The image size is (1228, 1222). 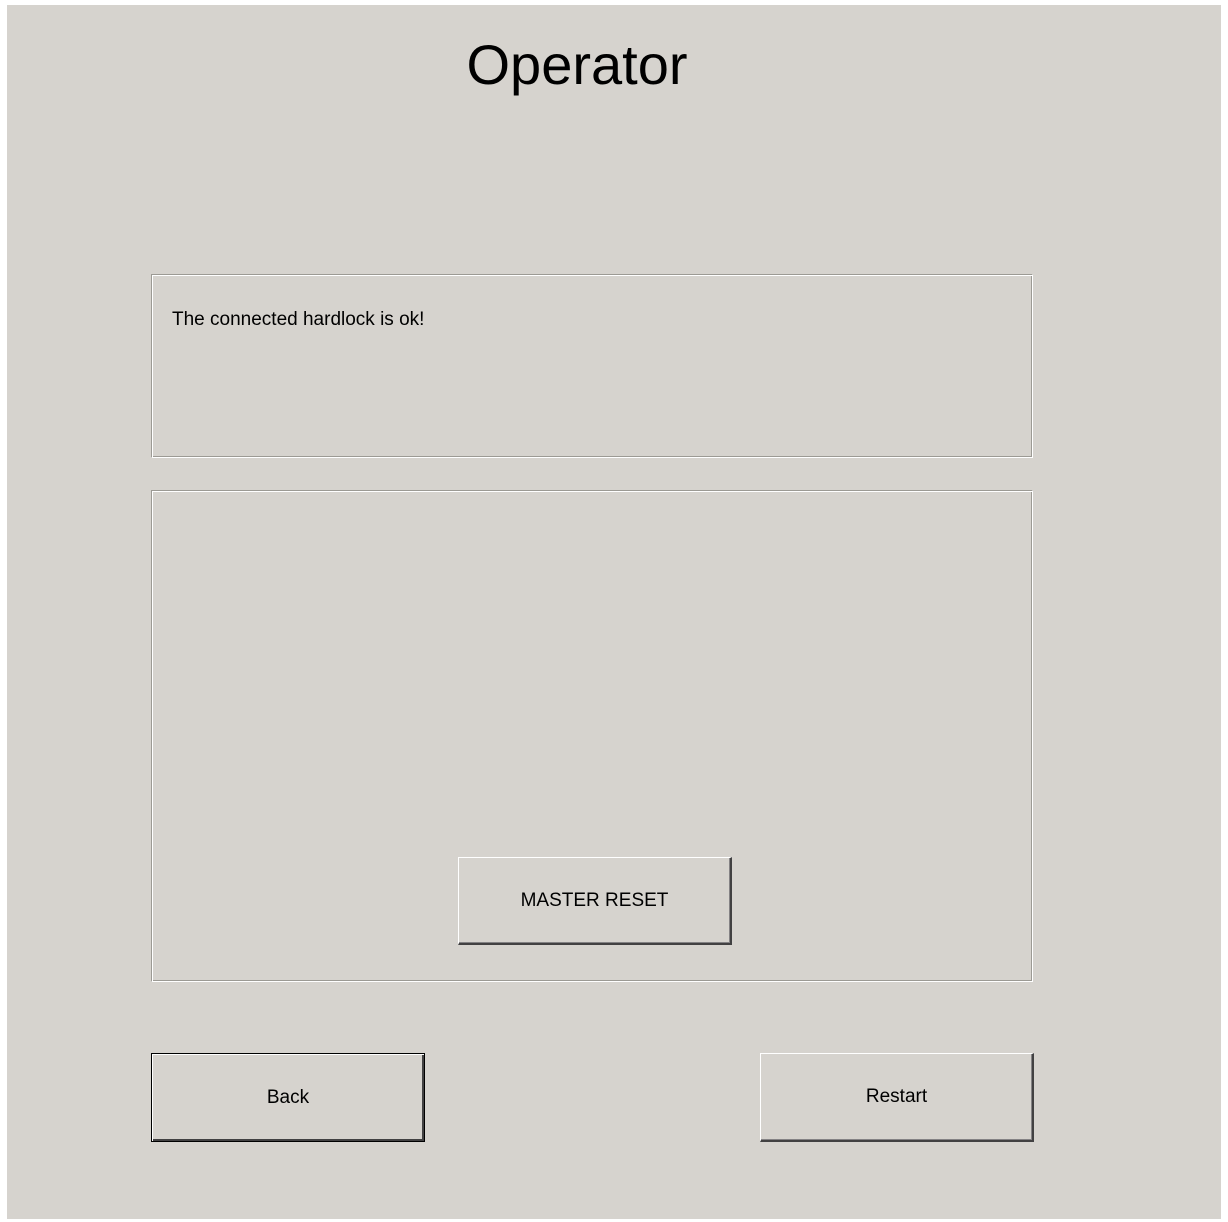 What do you see at coordinates (298, 319) in the screenshot?
I see `status-message: The connected hardlock is ok!` at bounding box center [298, 319].